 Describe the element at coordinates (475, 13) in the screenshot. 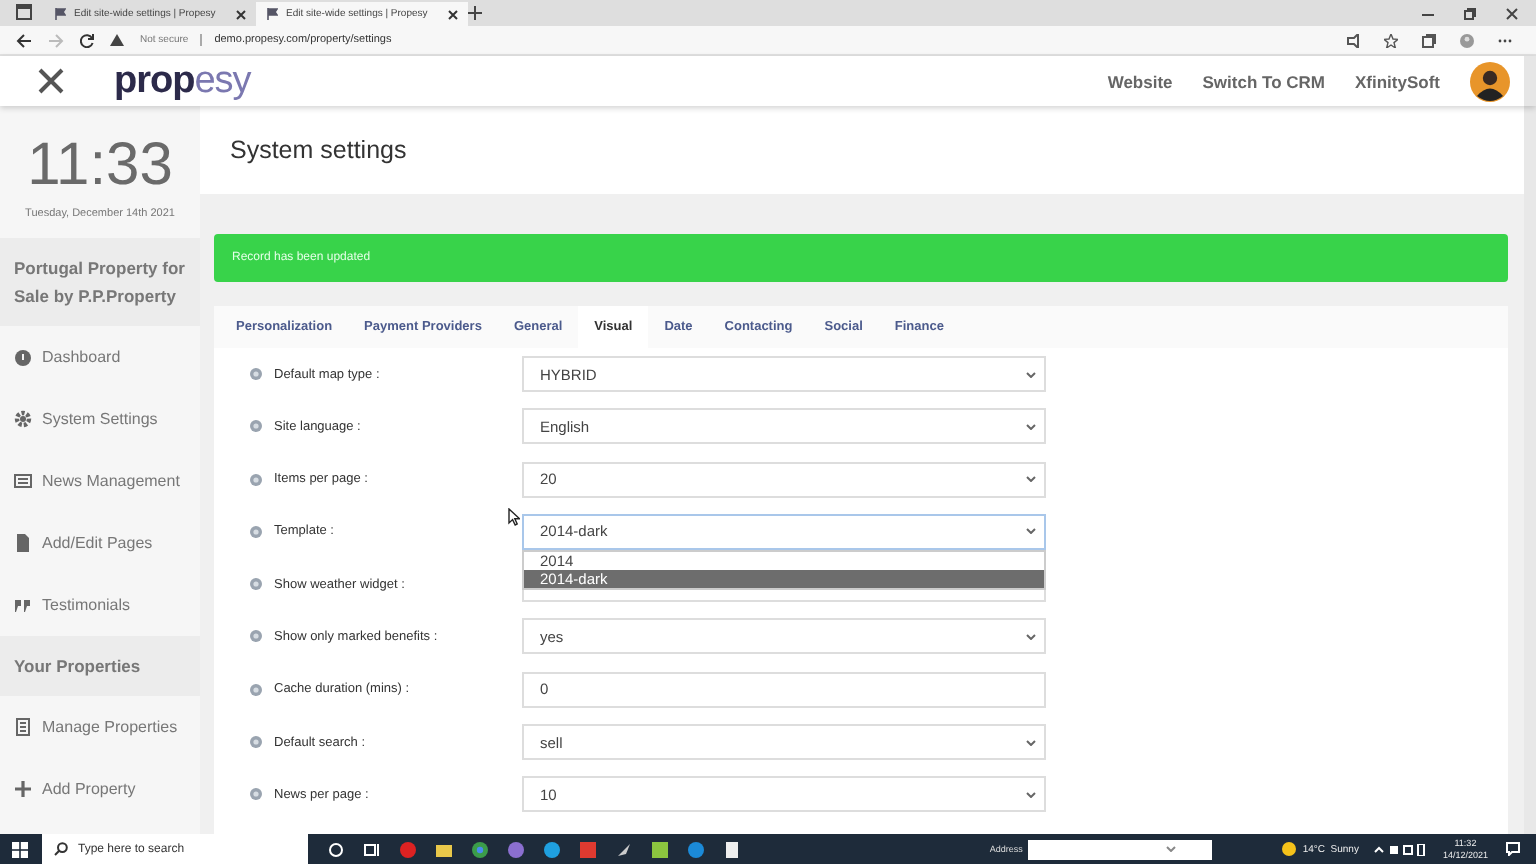

I see `new-tab-icon` at that location.